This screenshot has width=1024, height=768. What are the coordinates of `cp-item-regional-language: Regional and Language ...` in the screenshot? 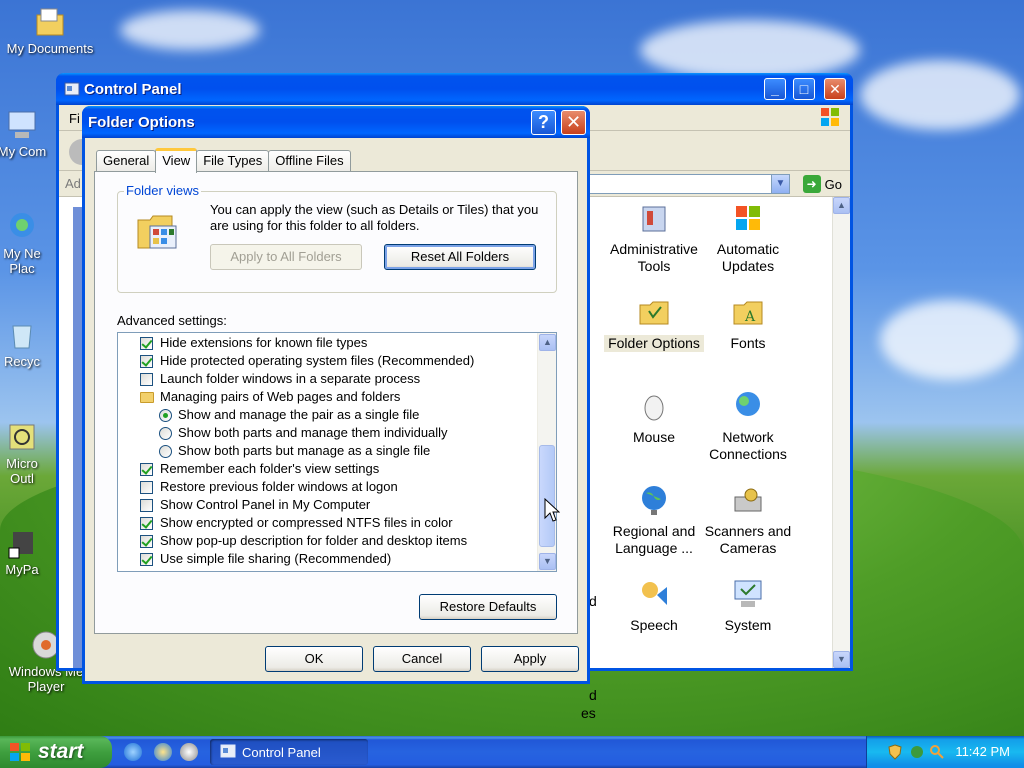 It's located at (654, 520).